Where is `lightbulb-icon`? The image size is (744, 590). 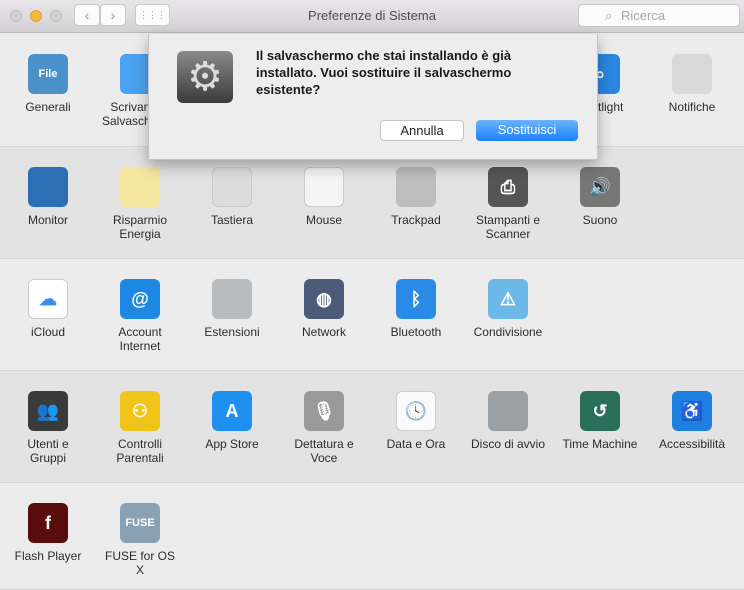
lightbulb-icon is located at coordinates (140, 187).